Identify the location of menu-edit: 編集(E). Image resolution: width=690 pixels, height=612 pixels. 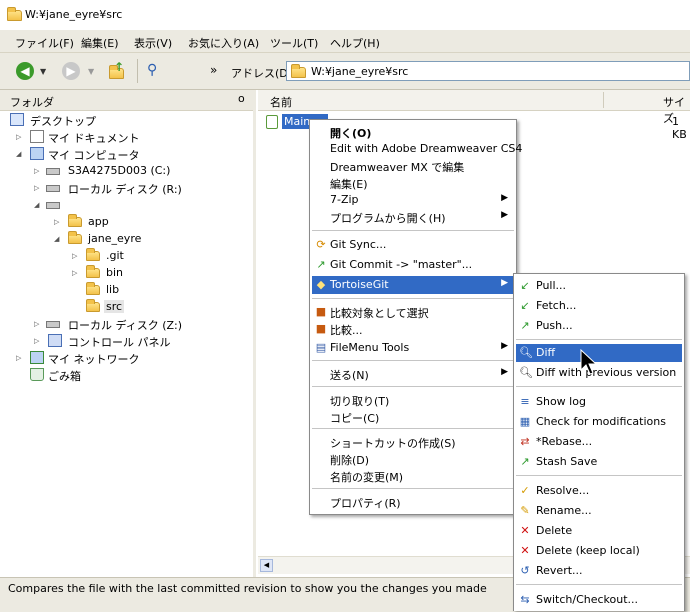
(100, 43).